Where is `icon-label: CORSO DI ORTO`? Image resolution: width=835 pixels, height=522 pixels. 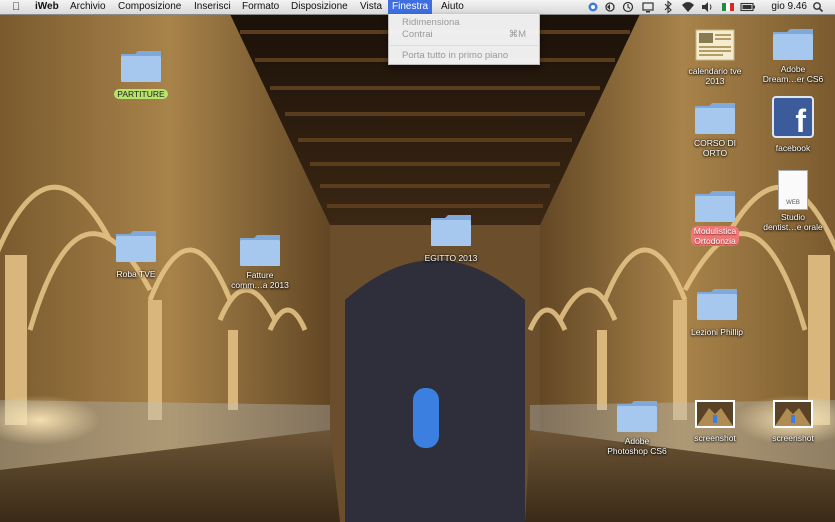 icon-label: CORSO DI ORTO is located at coordinates (715, 148).